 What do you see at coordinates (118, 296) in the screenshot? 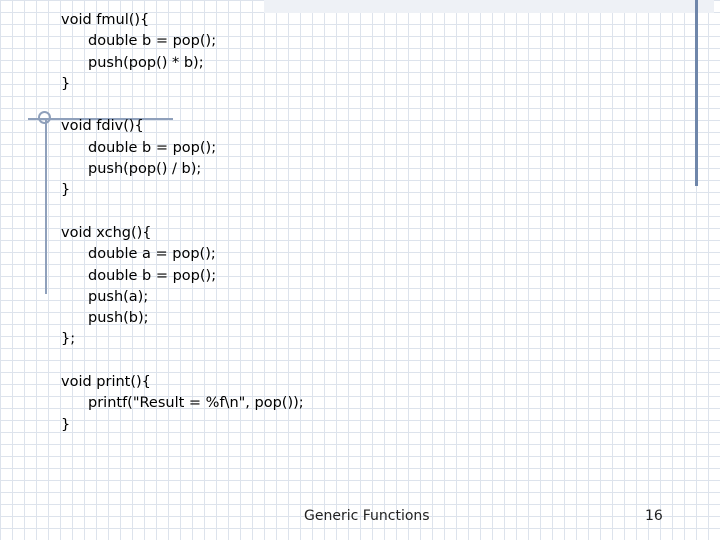
I see `code-line: push(a);` at bounding box center [118, 296].